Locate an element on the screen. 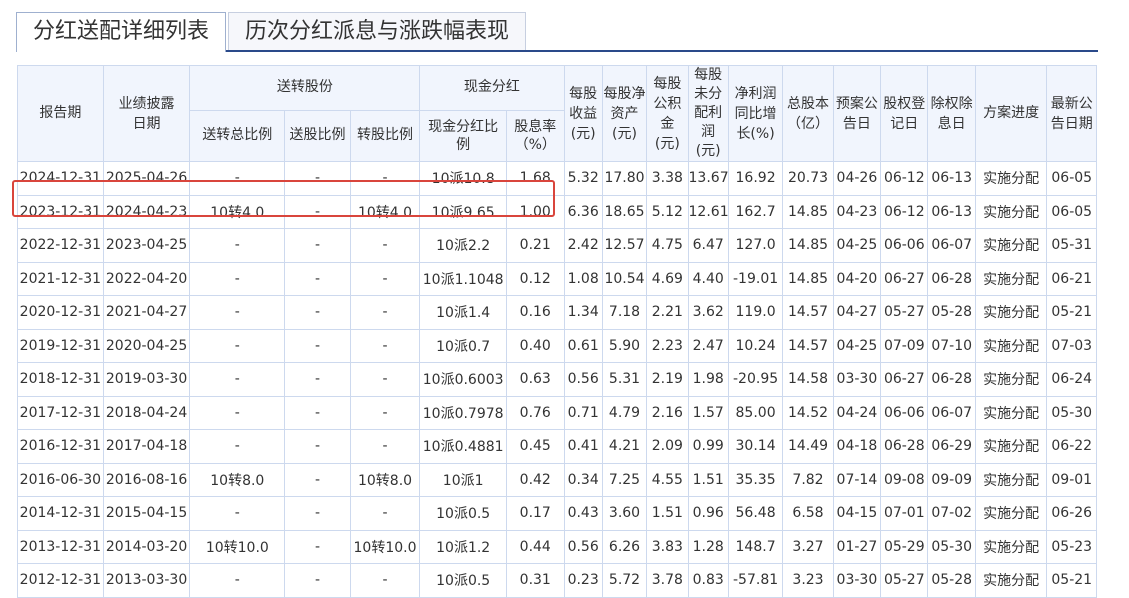 Image resolution: width=1129 pixels, height=598 pixels. table-cell: 1.00 is located at coordinates (535, 211).